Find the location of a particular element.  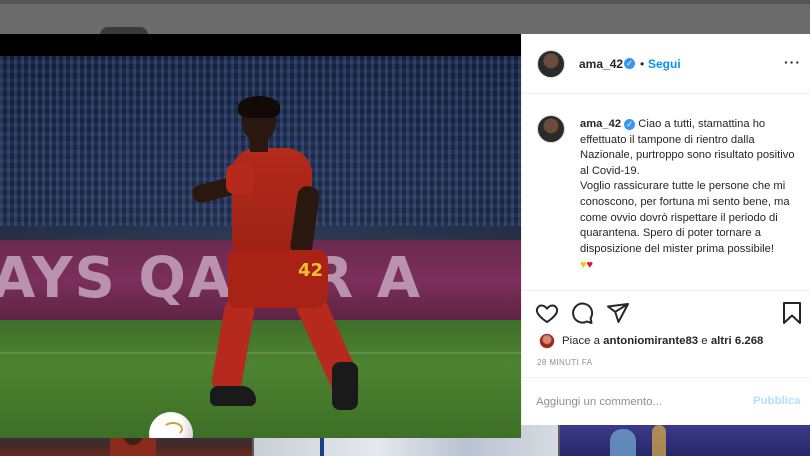

backdrop-top is located at coordinates (405, 17).